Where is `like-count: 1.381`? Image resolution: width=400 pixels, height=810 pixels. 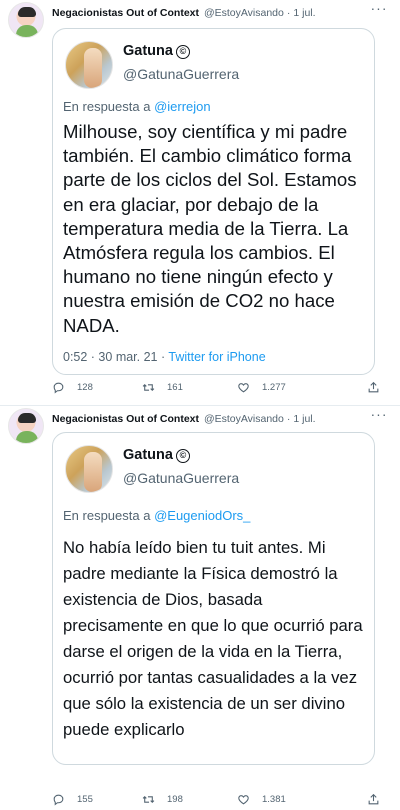
like-count: 1.381 is located at coordinates (274, 799).